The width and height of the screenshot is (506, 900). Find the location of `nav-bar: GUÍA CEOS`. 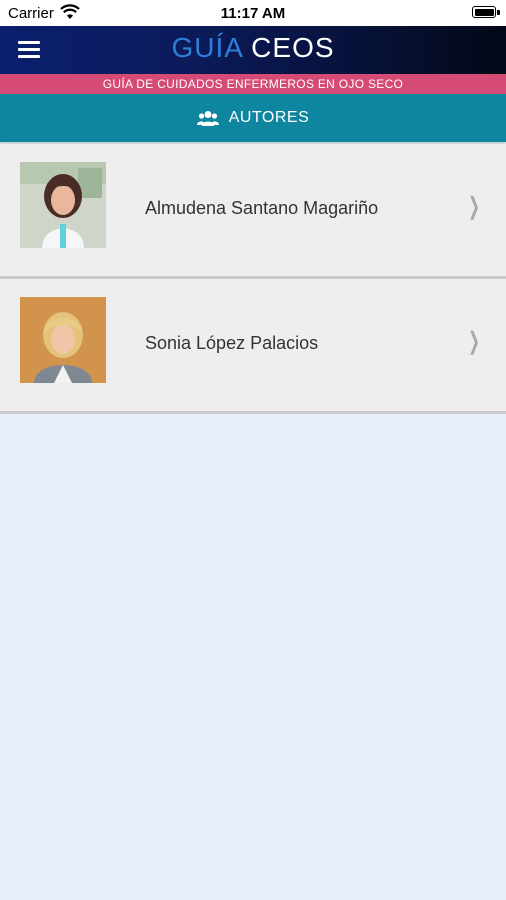

nav-bar: GUÍA CEOS is located at coordinates (253, 50).